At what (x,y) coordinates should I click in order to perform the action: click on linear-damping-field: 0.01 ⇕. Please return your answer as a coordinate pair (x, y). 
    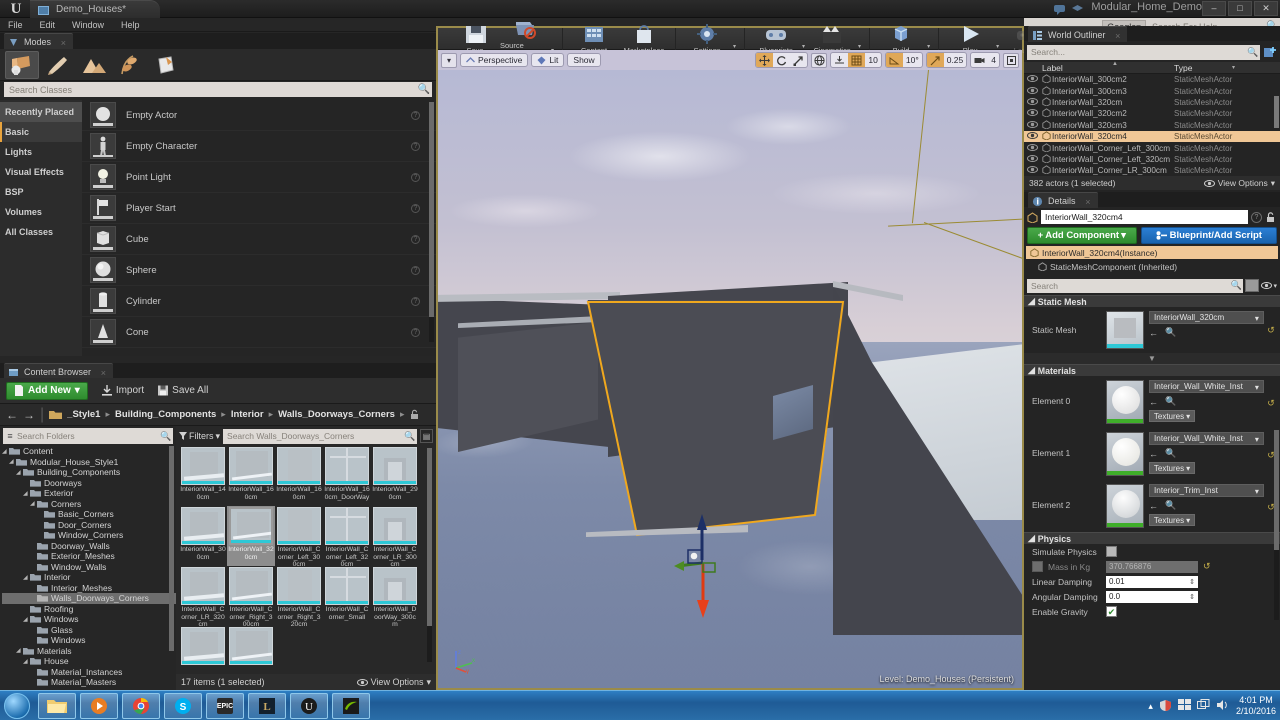
    Looking at the image, I should click on (1152, 581).